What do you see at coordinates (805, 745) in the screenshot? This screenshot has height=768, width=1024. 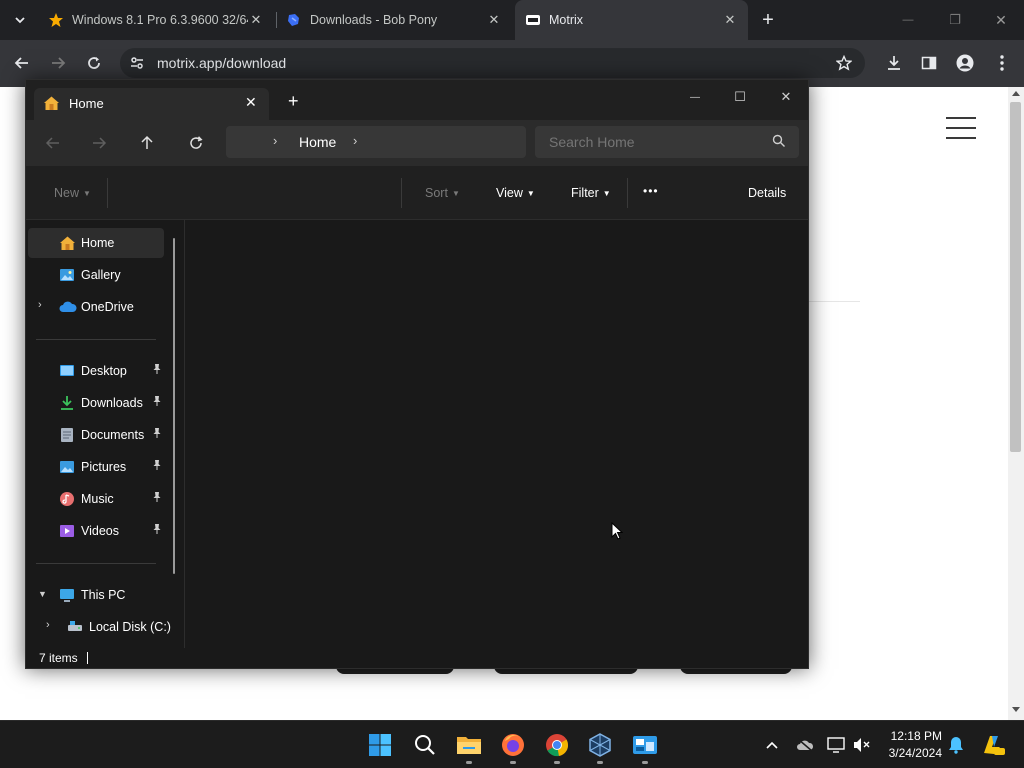 I see `onedrive-tray-icon` at bounding box center [805, 745].